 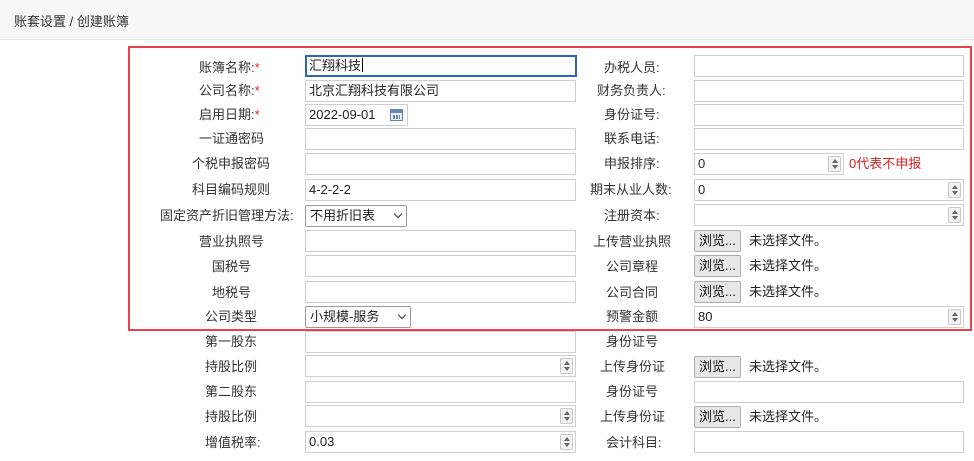 I want to click on filing-order-label: 申报排序:, so click(x=632, y=163).